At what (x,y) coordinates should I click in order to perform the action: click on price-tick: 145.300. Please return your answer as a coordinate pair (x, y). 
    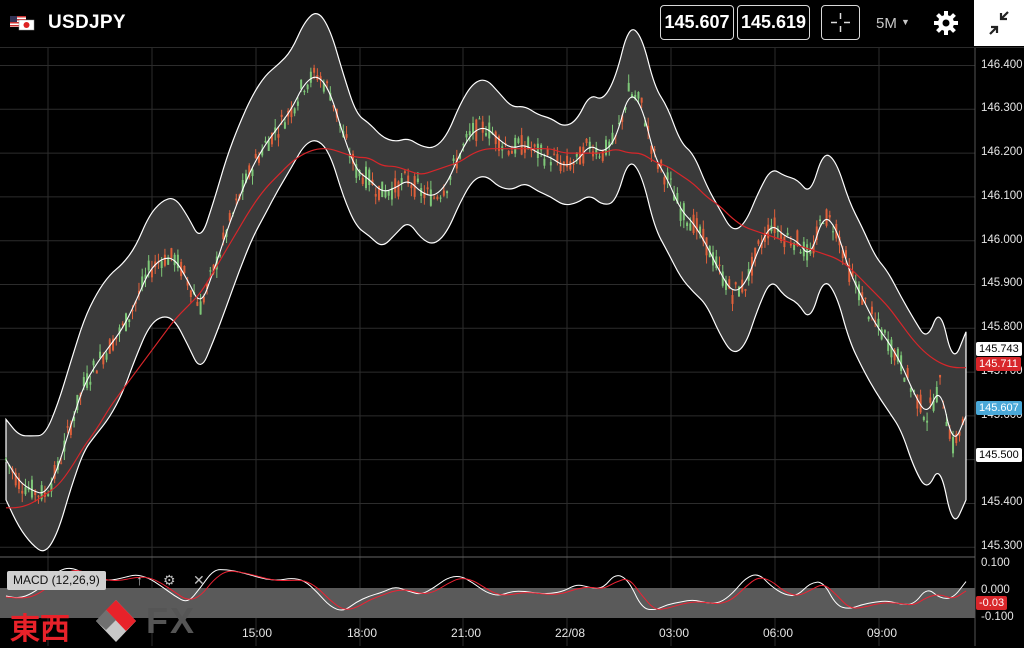
    Looking at the image, I should click on (1002, 546).